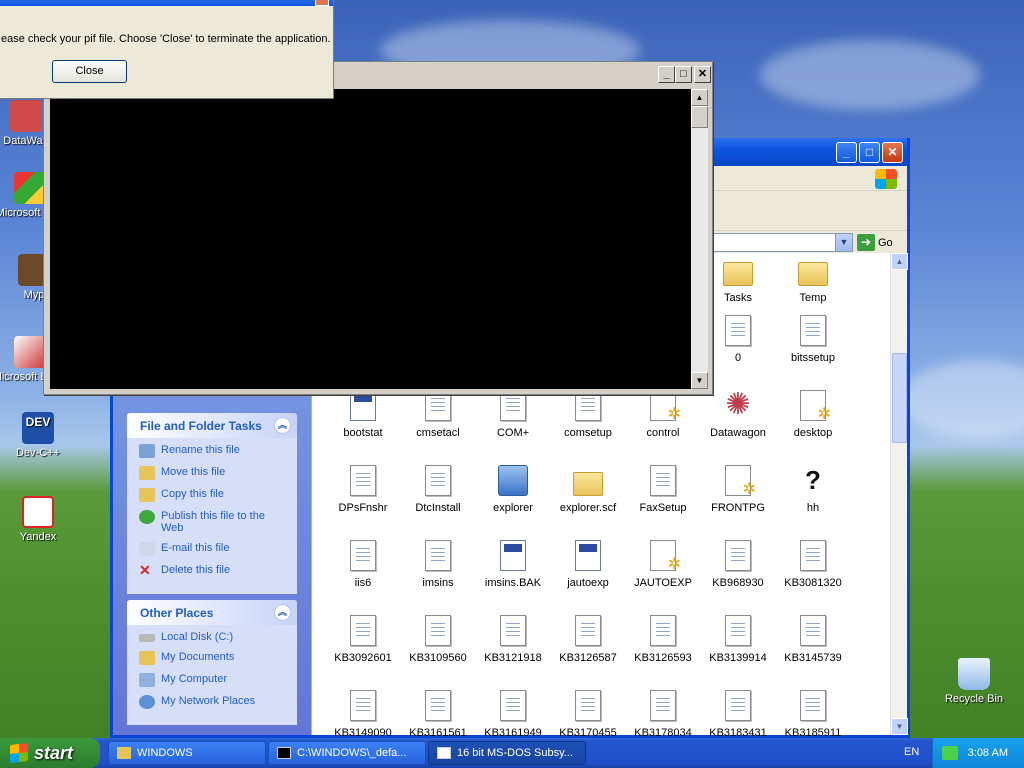 The height and width of the screenshot is (768, 1024). What do you see at coordinates (212, 425) in the screenshot?
I see `file-tasks-header: File and Folder Tasks ︽` at bounding box center [212, 425].